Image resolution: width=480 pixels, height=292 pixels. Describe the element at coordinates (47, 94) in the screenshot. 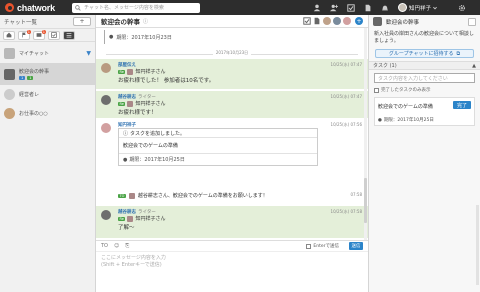

I see `chat-item-manager: 経営者レ` at that location.